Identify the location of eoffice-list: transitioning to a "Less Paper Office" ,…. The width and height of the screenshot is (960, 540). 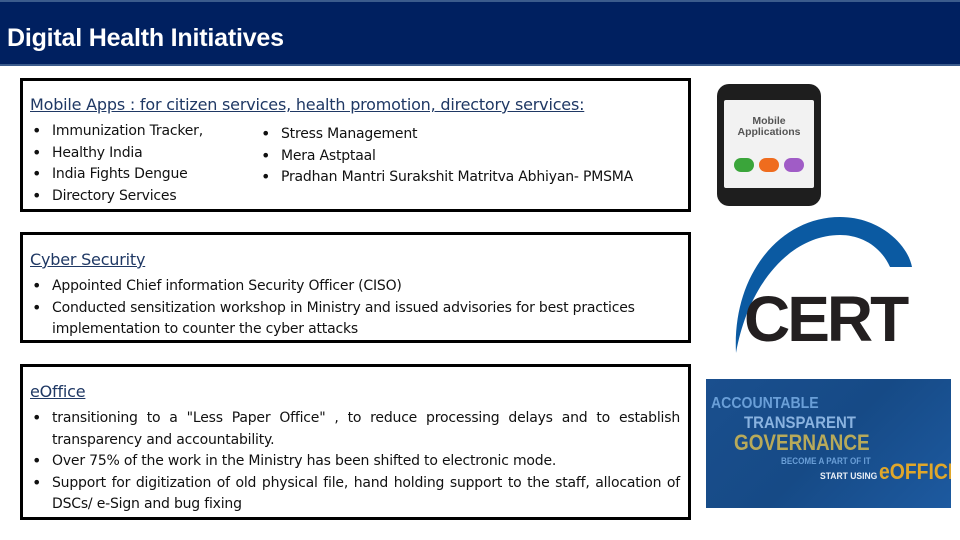
(355, 461).